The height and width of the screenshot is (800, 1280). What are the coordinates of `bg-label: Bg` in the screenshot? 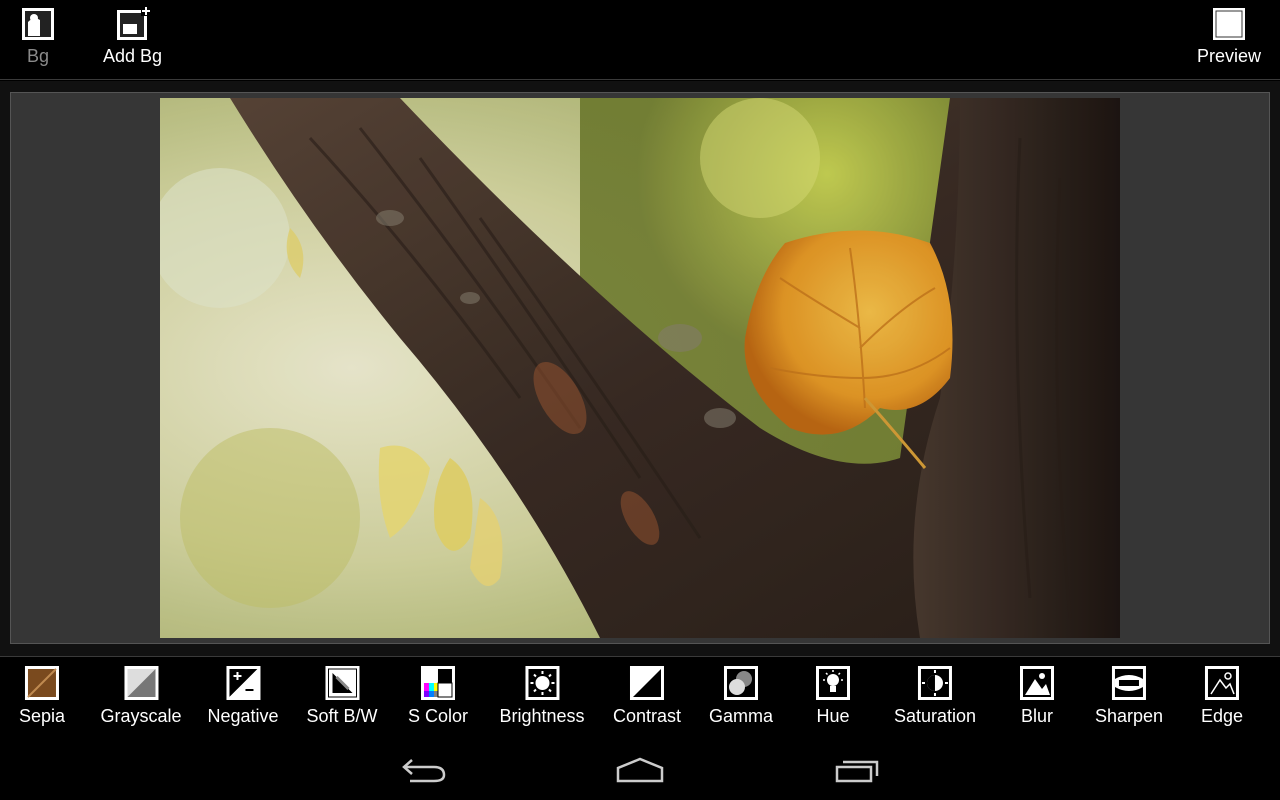 It's located at (38, 56).